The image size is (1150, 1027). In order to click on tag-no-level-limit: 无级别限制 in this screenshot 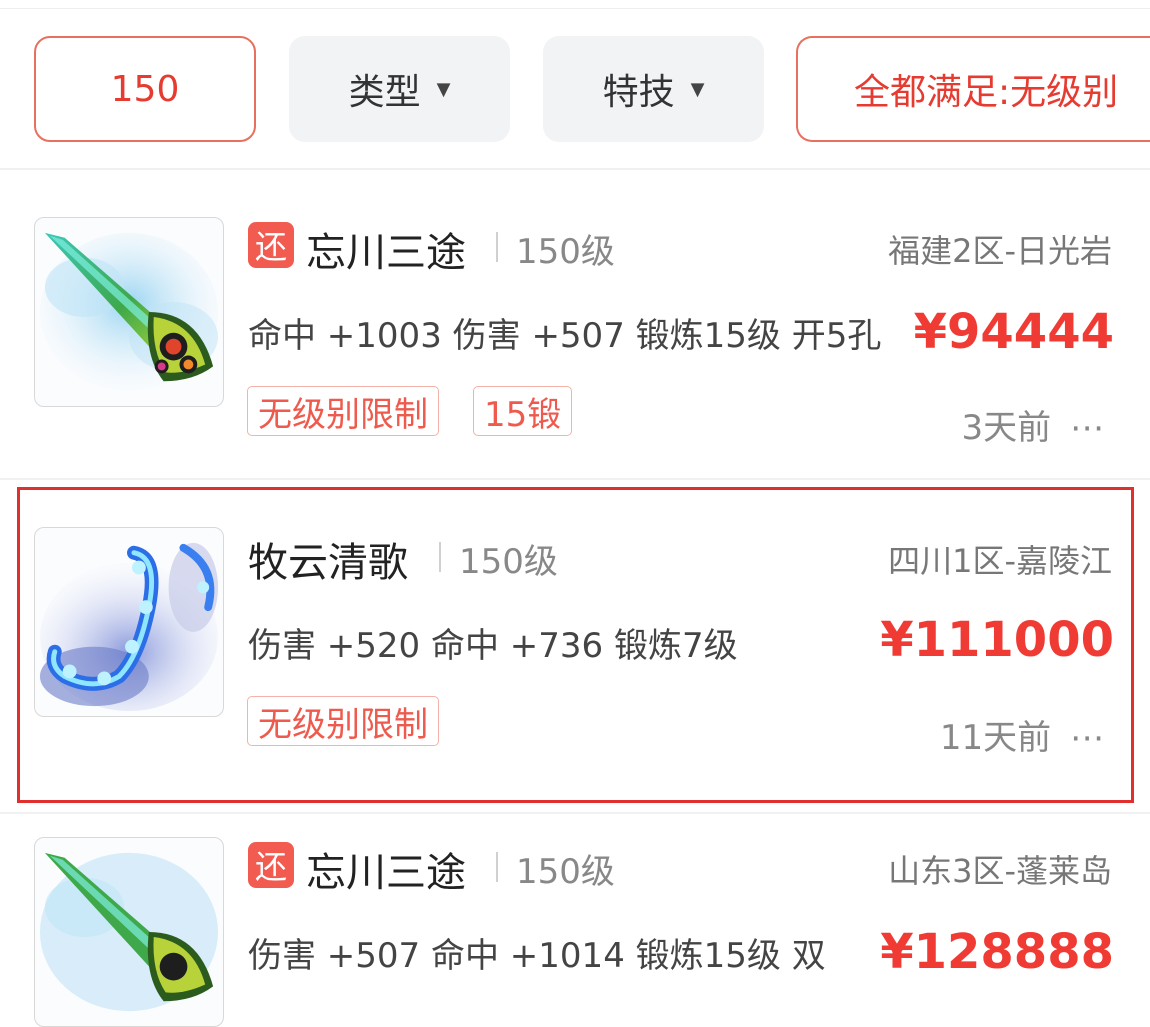, I will do `click(343, 411)`.